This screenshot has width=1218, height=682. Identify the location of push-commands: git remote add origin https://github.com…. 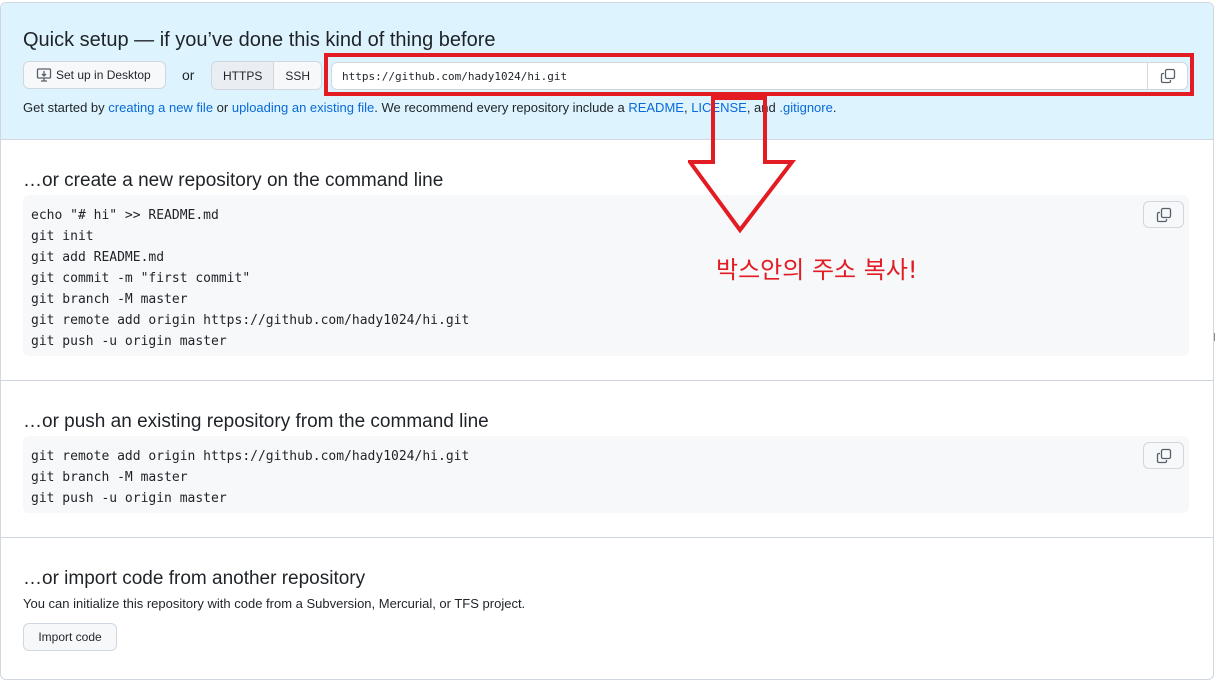
(250, 477).